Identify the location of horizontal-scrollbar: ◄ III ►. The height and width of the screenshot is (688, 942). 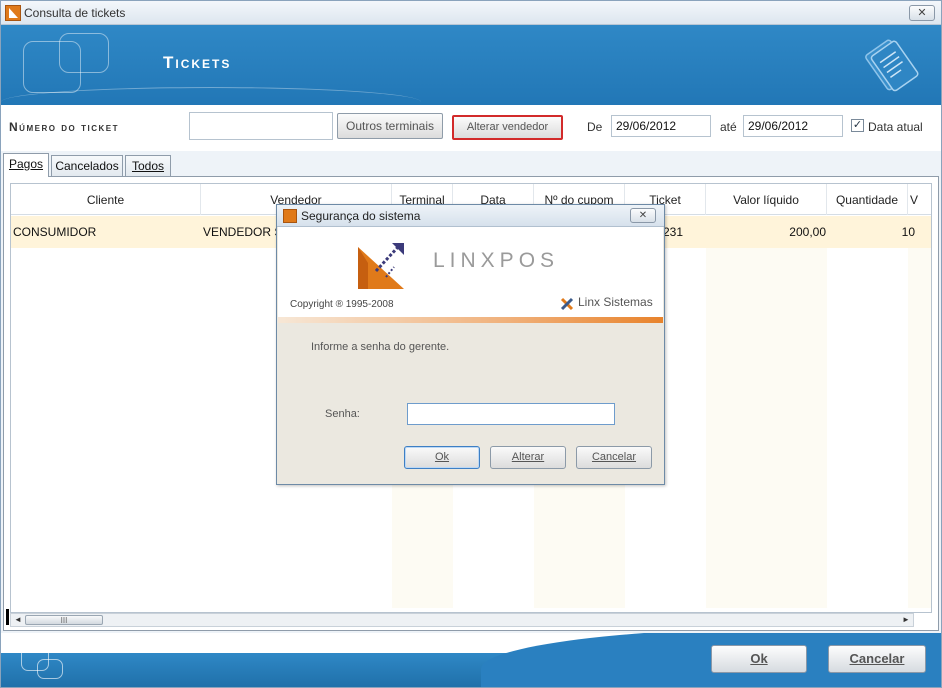
(462, 620).